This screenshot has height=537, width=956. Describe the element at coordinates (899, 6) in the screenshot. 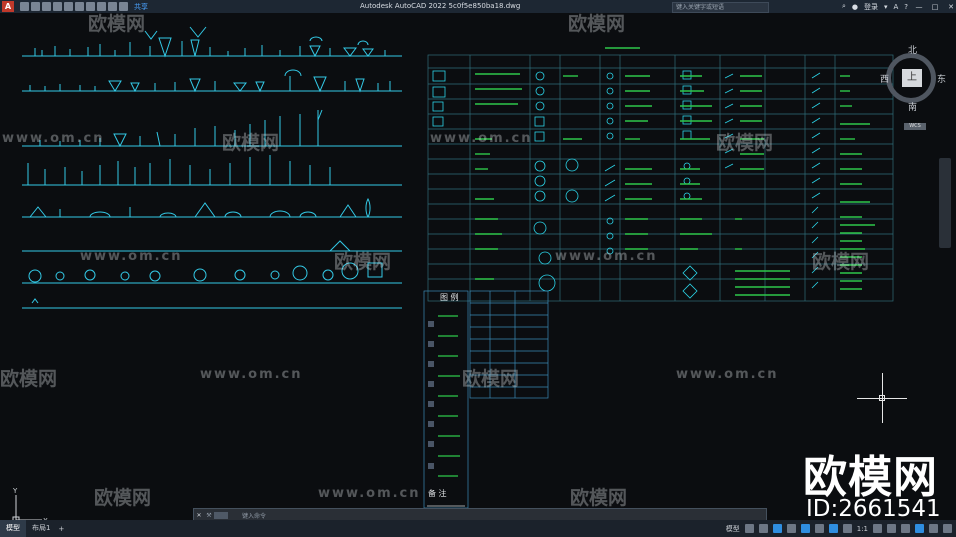

I see `title-right-controls: ⌕ ● 登录 ▾ A ? — □ ✕` at that location.